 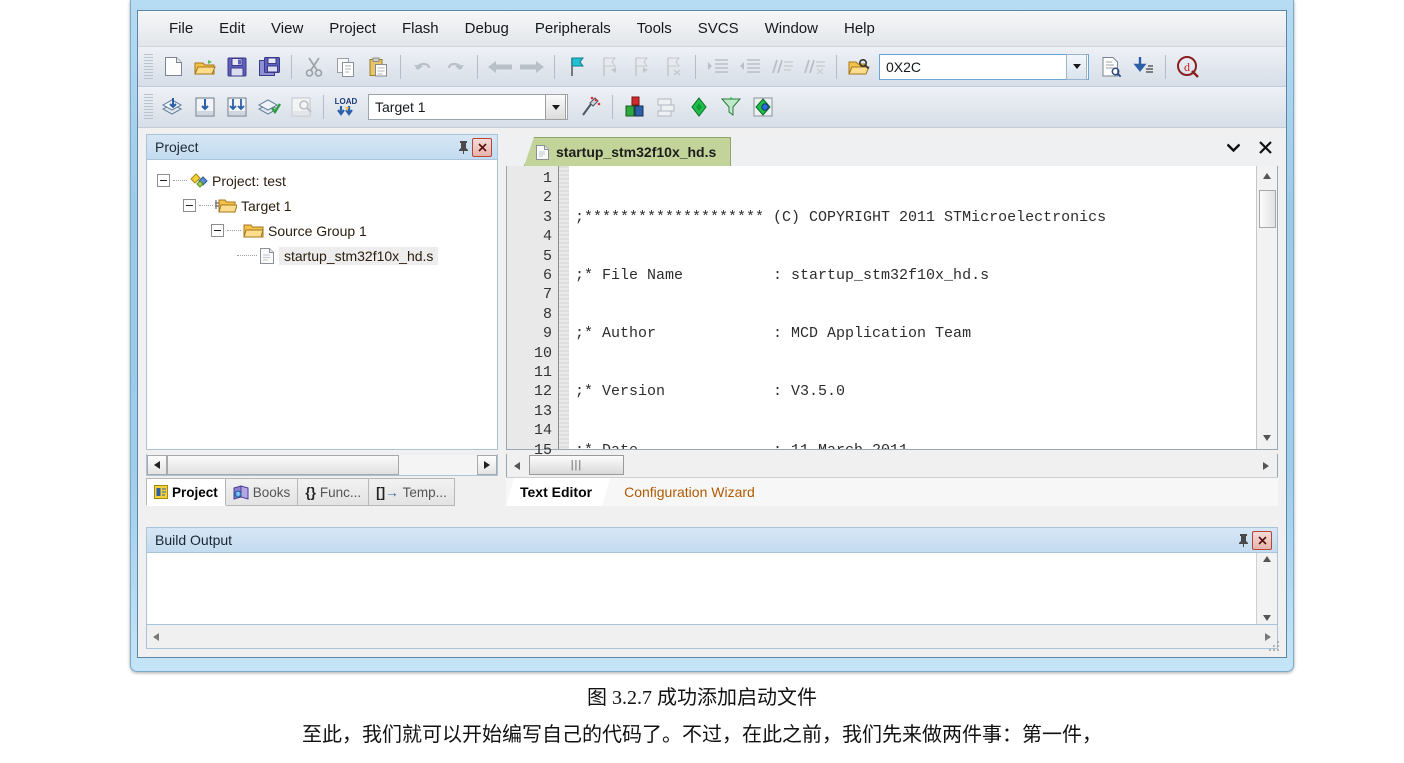 I want to click on tree-item-project: Project: test, so click(x=322, y=180).